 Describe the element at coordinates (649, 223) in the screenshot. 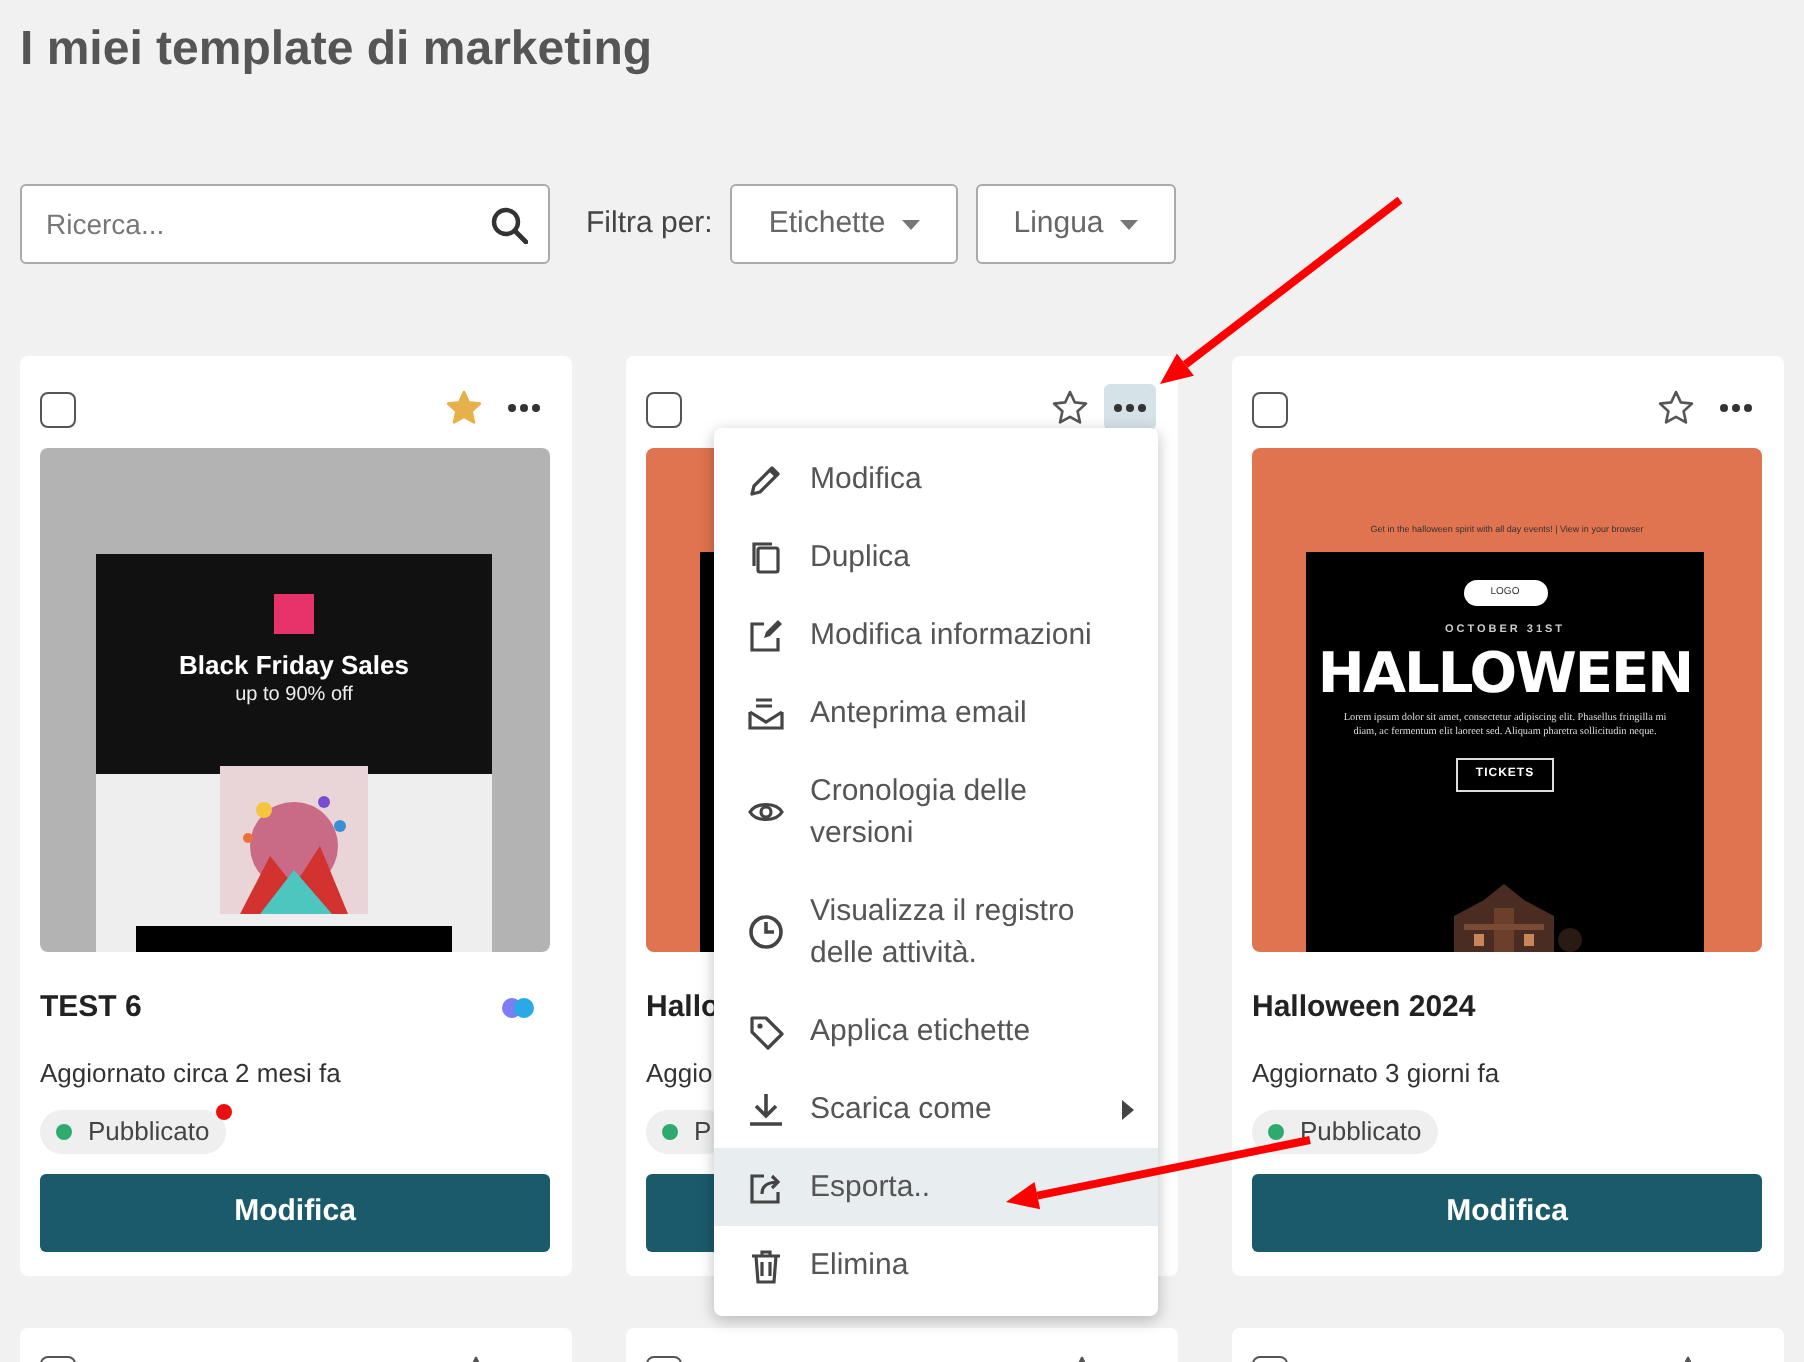

I see `filter-label: Filtra per:` at that location.